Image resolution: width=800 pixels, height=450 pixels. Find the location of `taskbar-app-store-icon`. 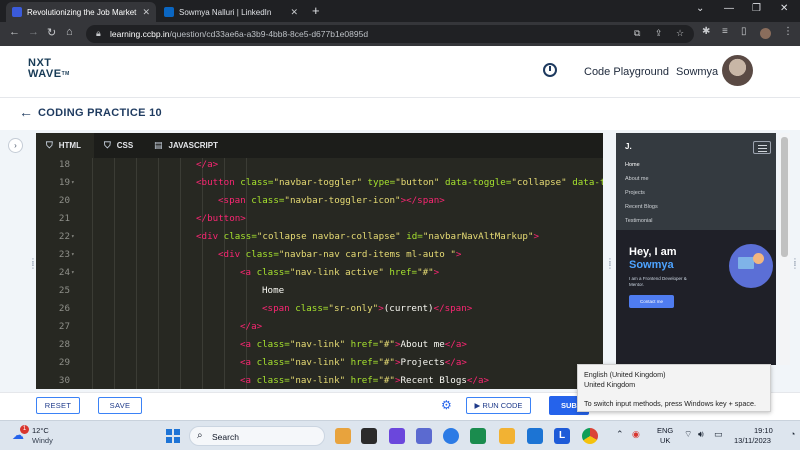

taskbar-app-store-icon is located at coordinates (535, 436).